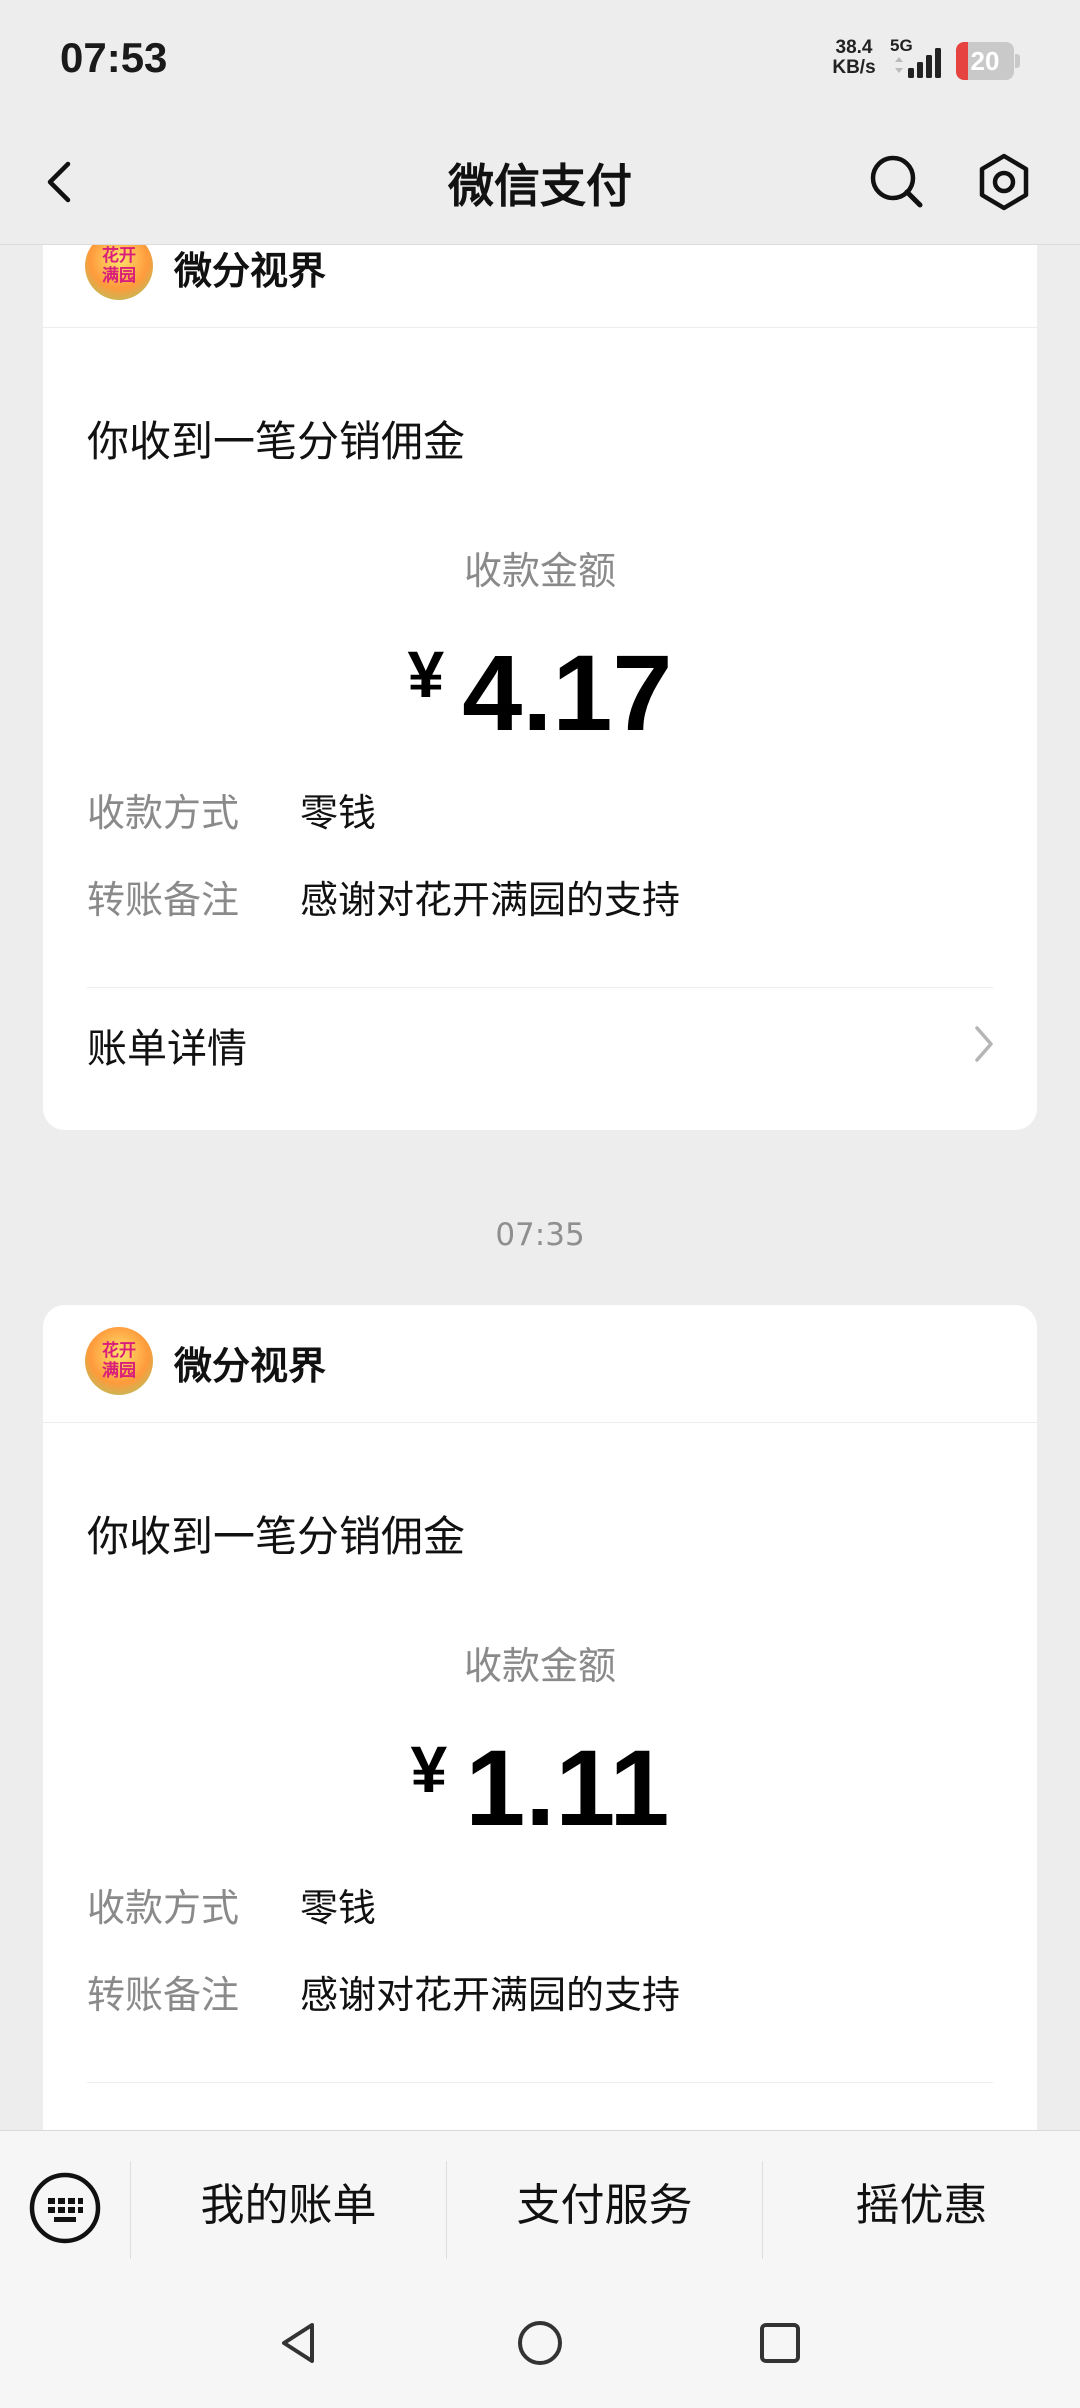 The image size is (1080, 2408). What do you see at coordinates (854, 67) in the screenshot?
I see `network-speed-unit: KB/s` at bounding box center [854, 67].